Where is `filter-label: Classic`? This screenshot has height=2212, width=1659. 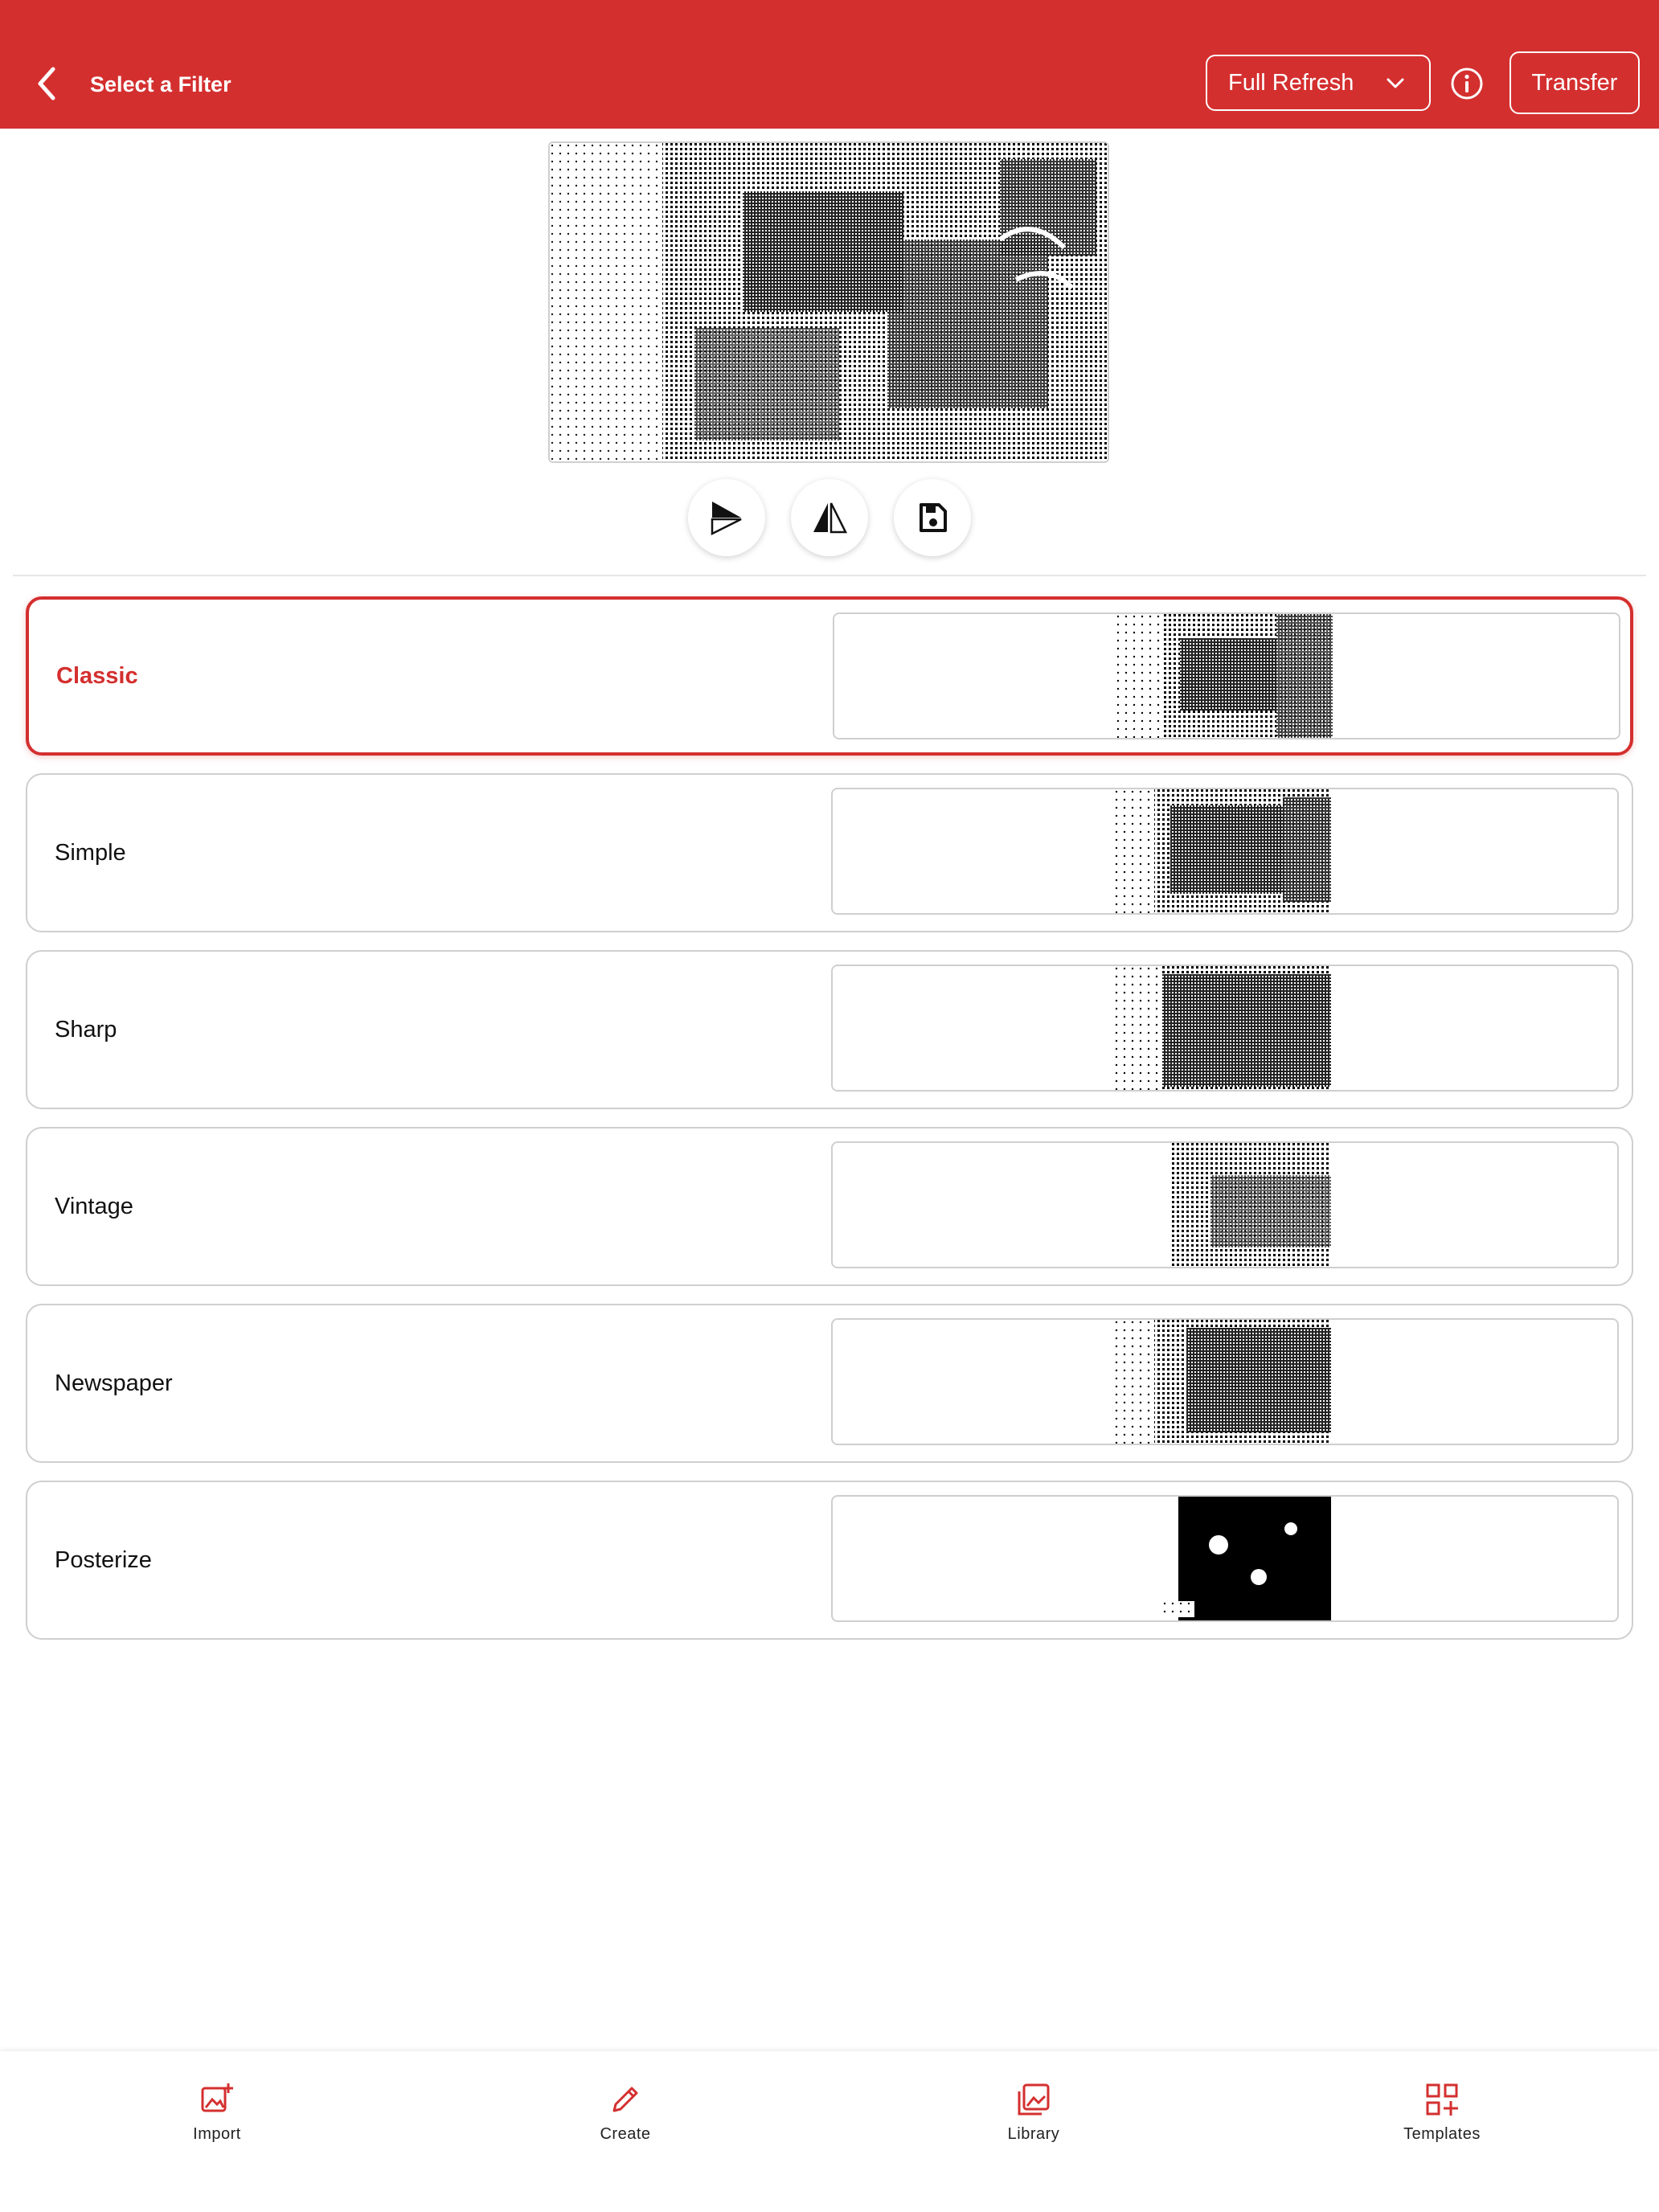
filter-label: Classic is located at coordinates (97, 675).